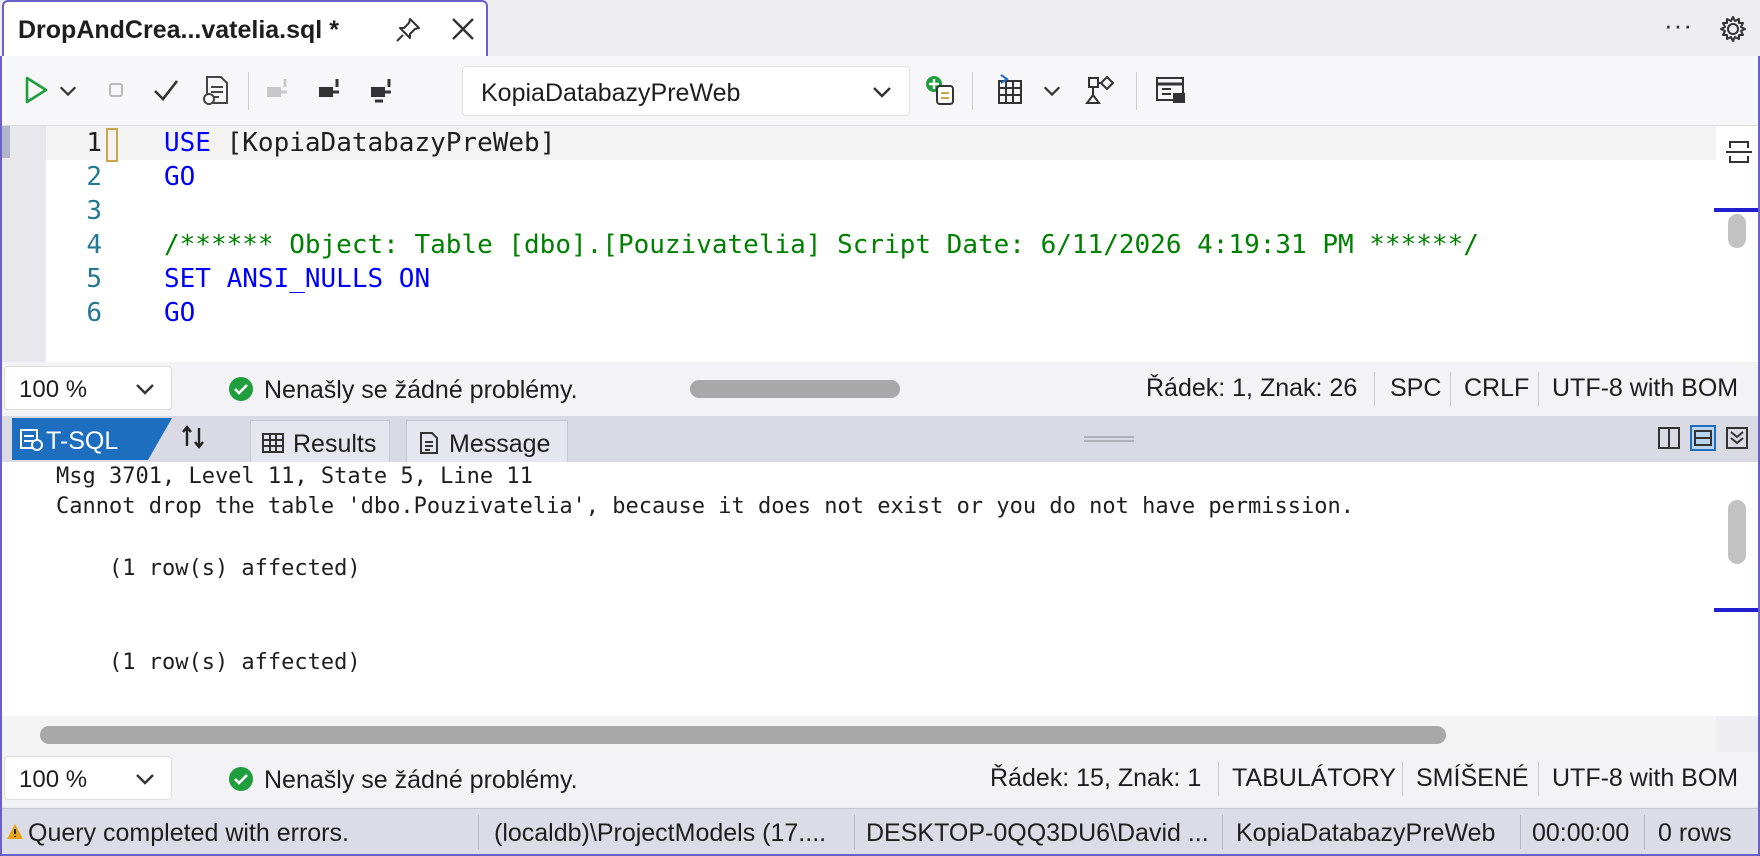  I want to click on collapse-pane-icon, so click(1737, 438).